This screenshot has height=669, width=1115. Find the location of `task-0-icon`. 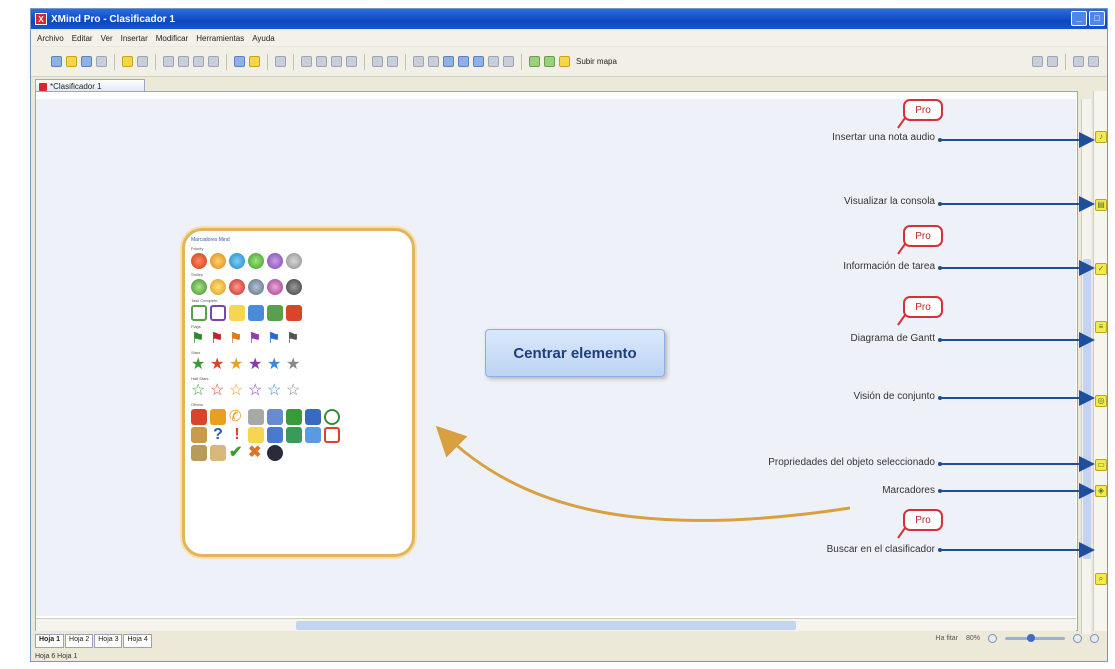

task-0-icon is located at coordinates (199, 313).